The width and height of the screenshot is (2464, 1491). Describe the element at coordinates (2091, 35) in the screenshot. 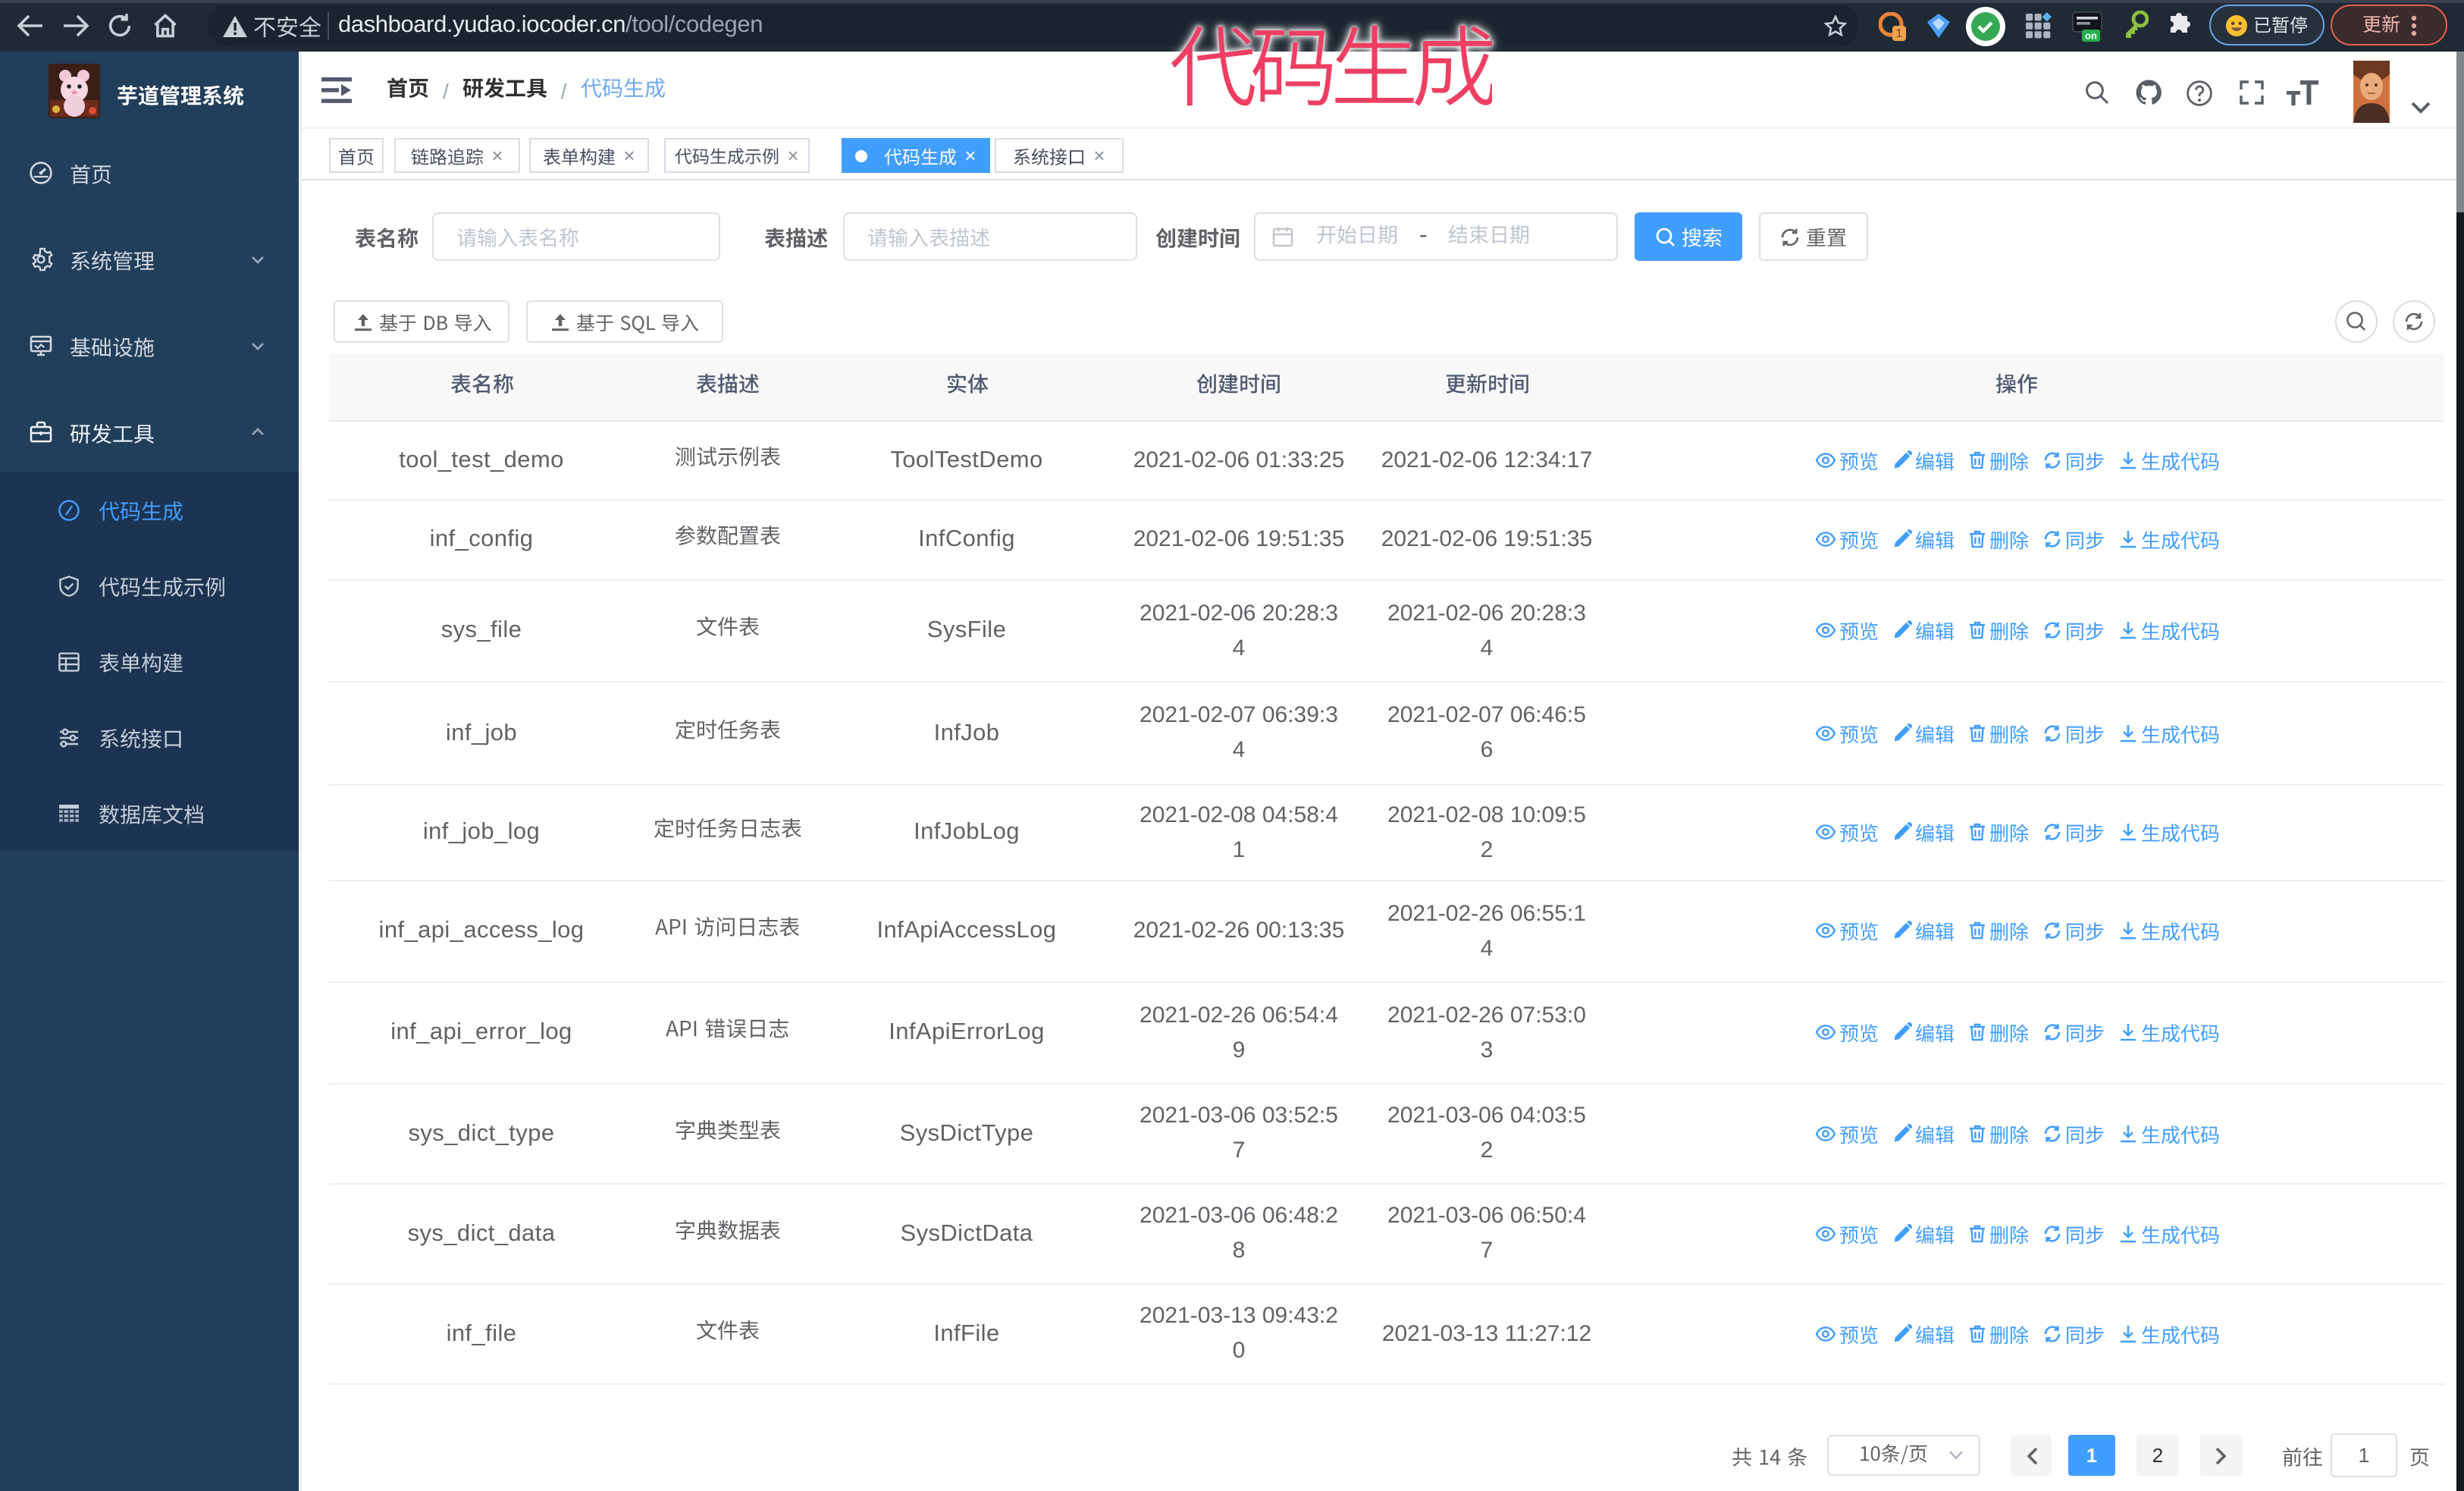

I see `svg-text: on` at that location.